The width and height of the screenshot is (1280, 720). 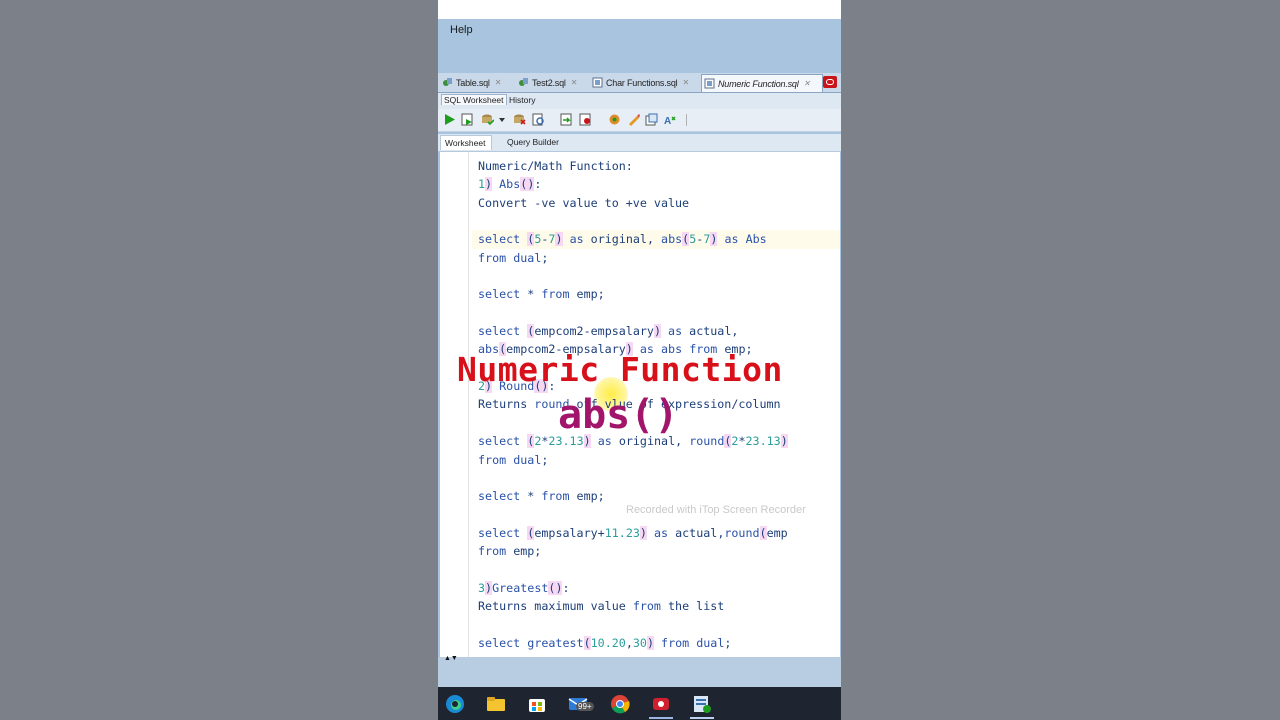 What do you see at coordinates (522, 100) in the screenshot?
I see `tab-history: History` at bounding box center [522, 100].